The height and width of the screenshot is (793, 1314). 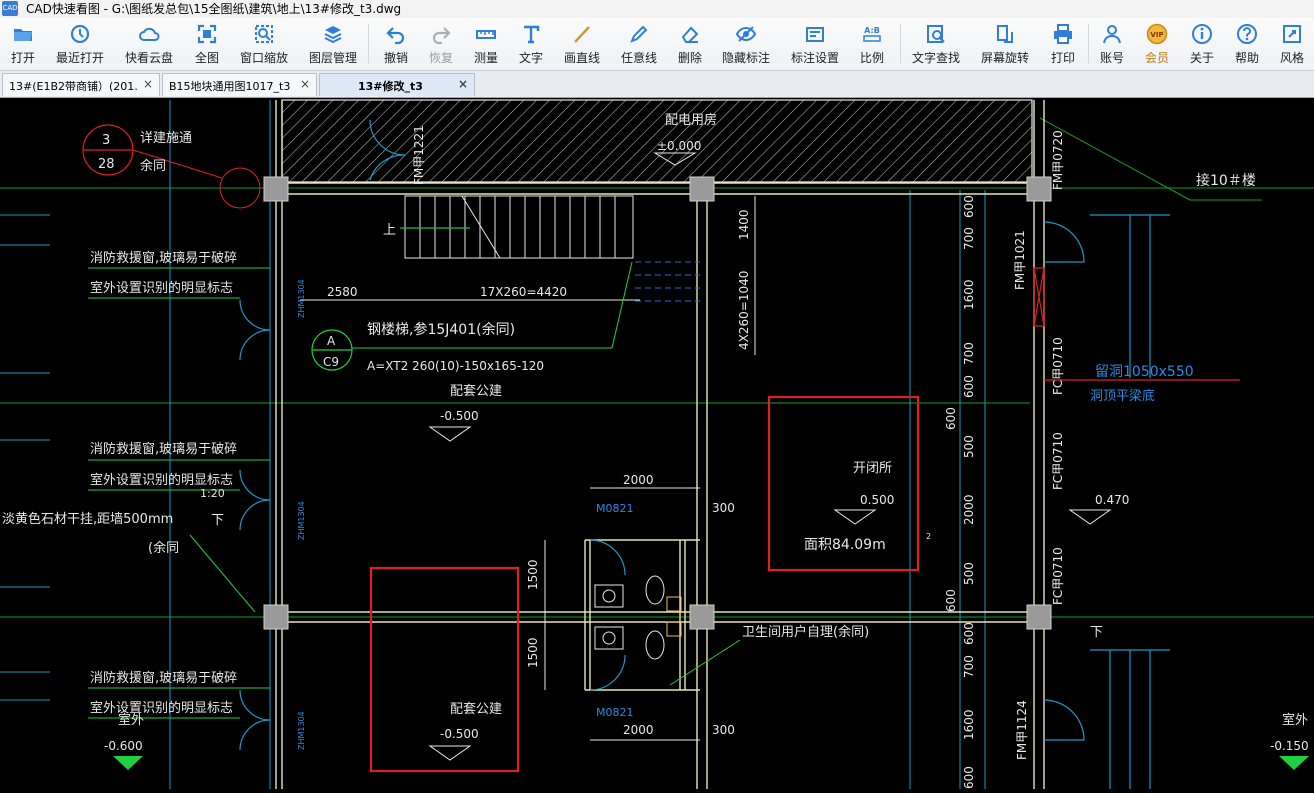 I want to click on print-button: 打印, so click(x=1063, y=44).